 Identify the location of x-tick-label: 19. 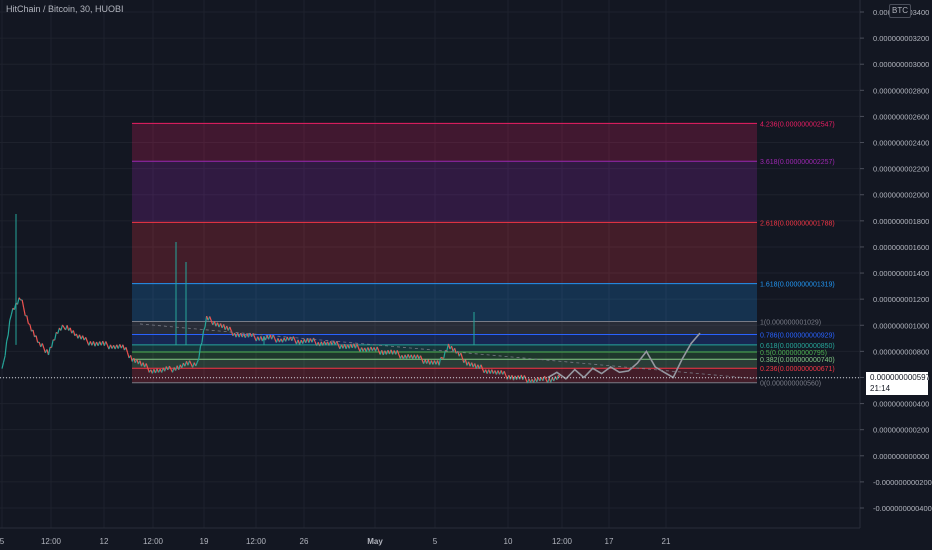
(204, 541).